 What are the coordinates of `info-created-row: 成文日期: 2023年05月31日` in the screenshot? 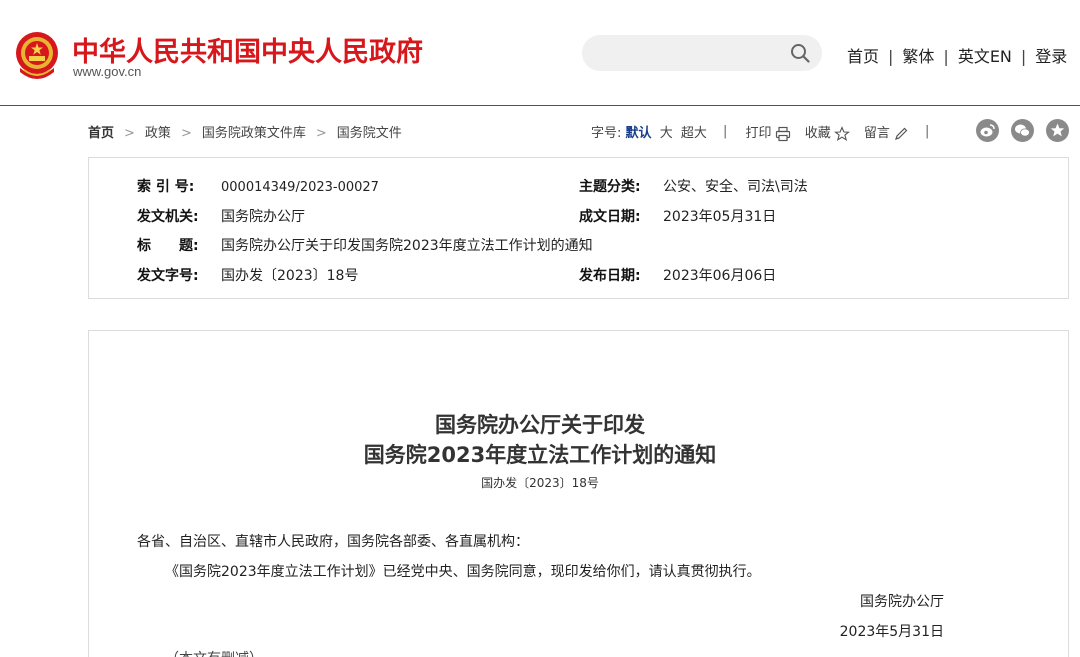 It's located at (677, 216).